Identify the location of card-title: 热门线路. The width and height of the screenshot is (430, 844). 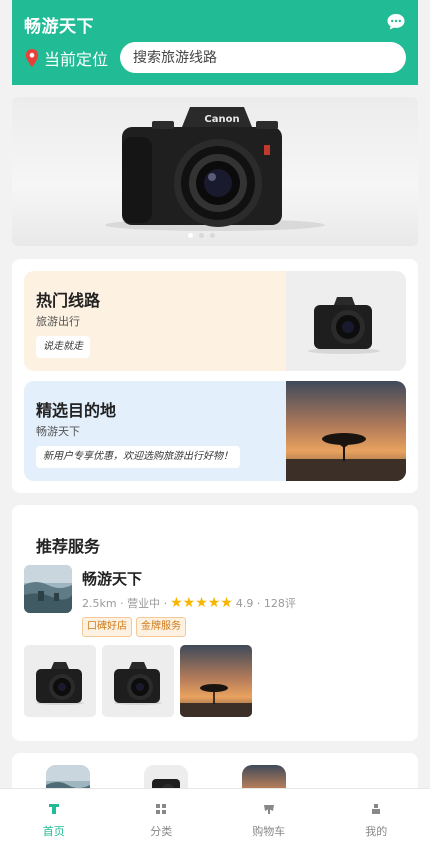
(68, 300).